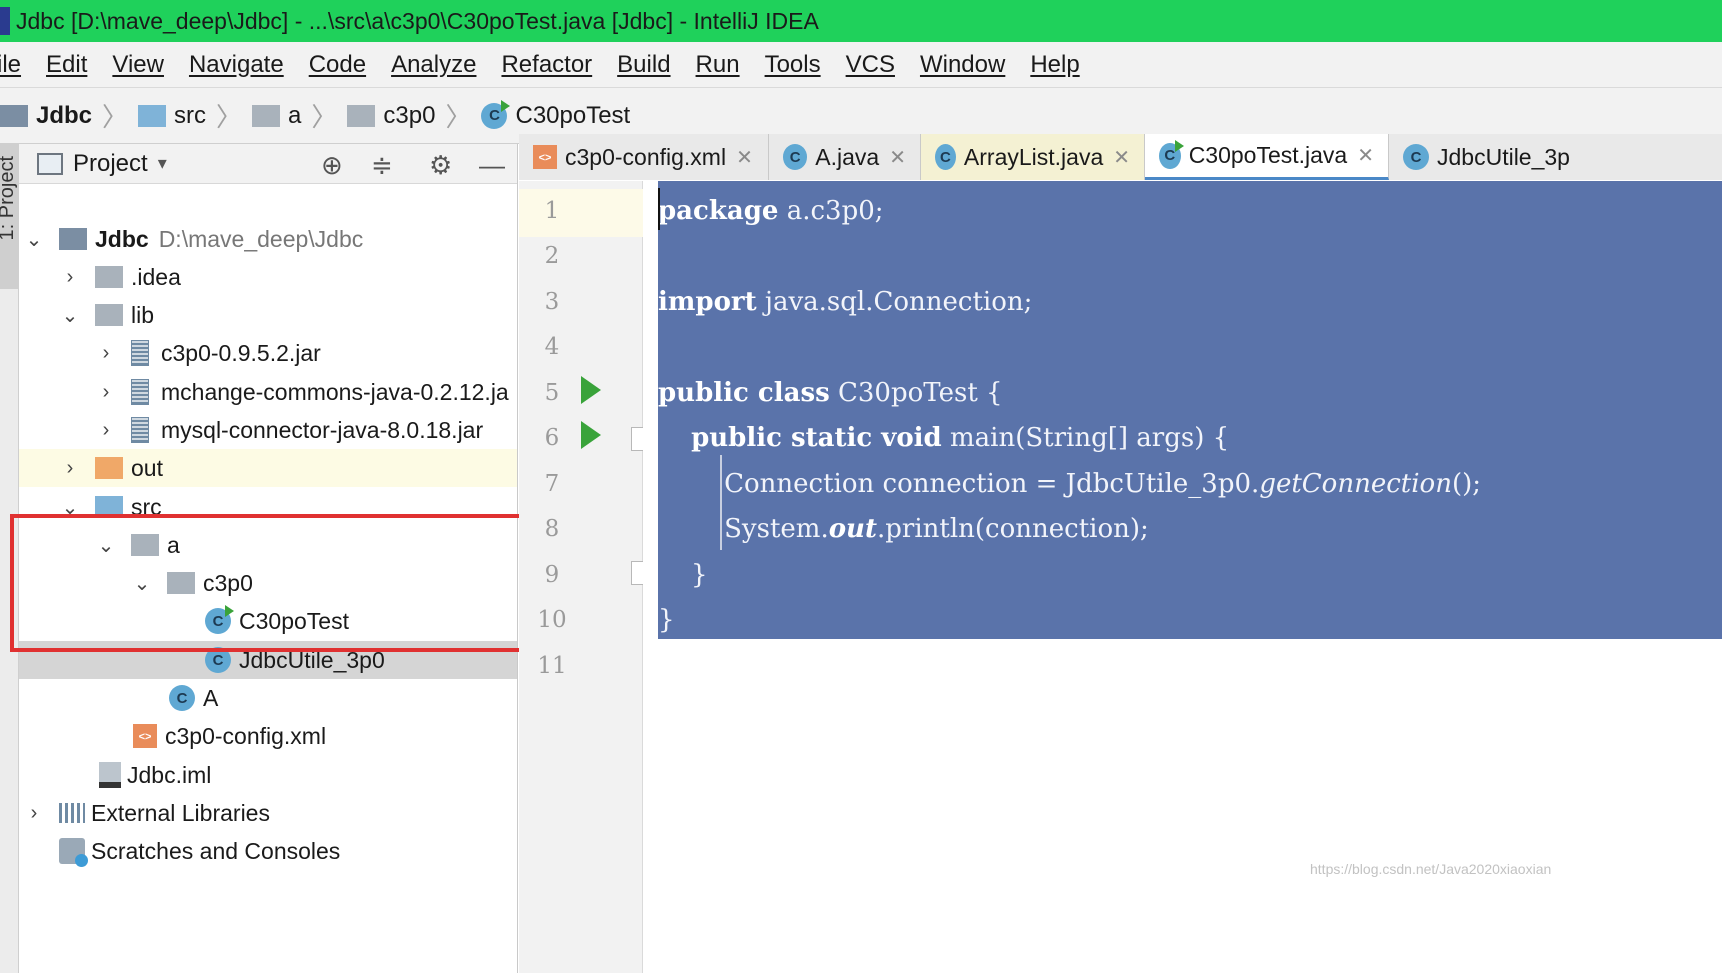  Describe the element at coordinates (268, 736) in the screenshot. I see `tree-item-config-xml: <> c3p0-config.xml` at that location.